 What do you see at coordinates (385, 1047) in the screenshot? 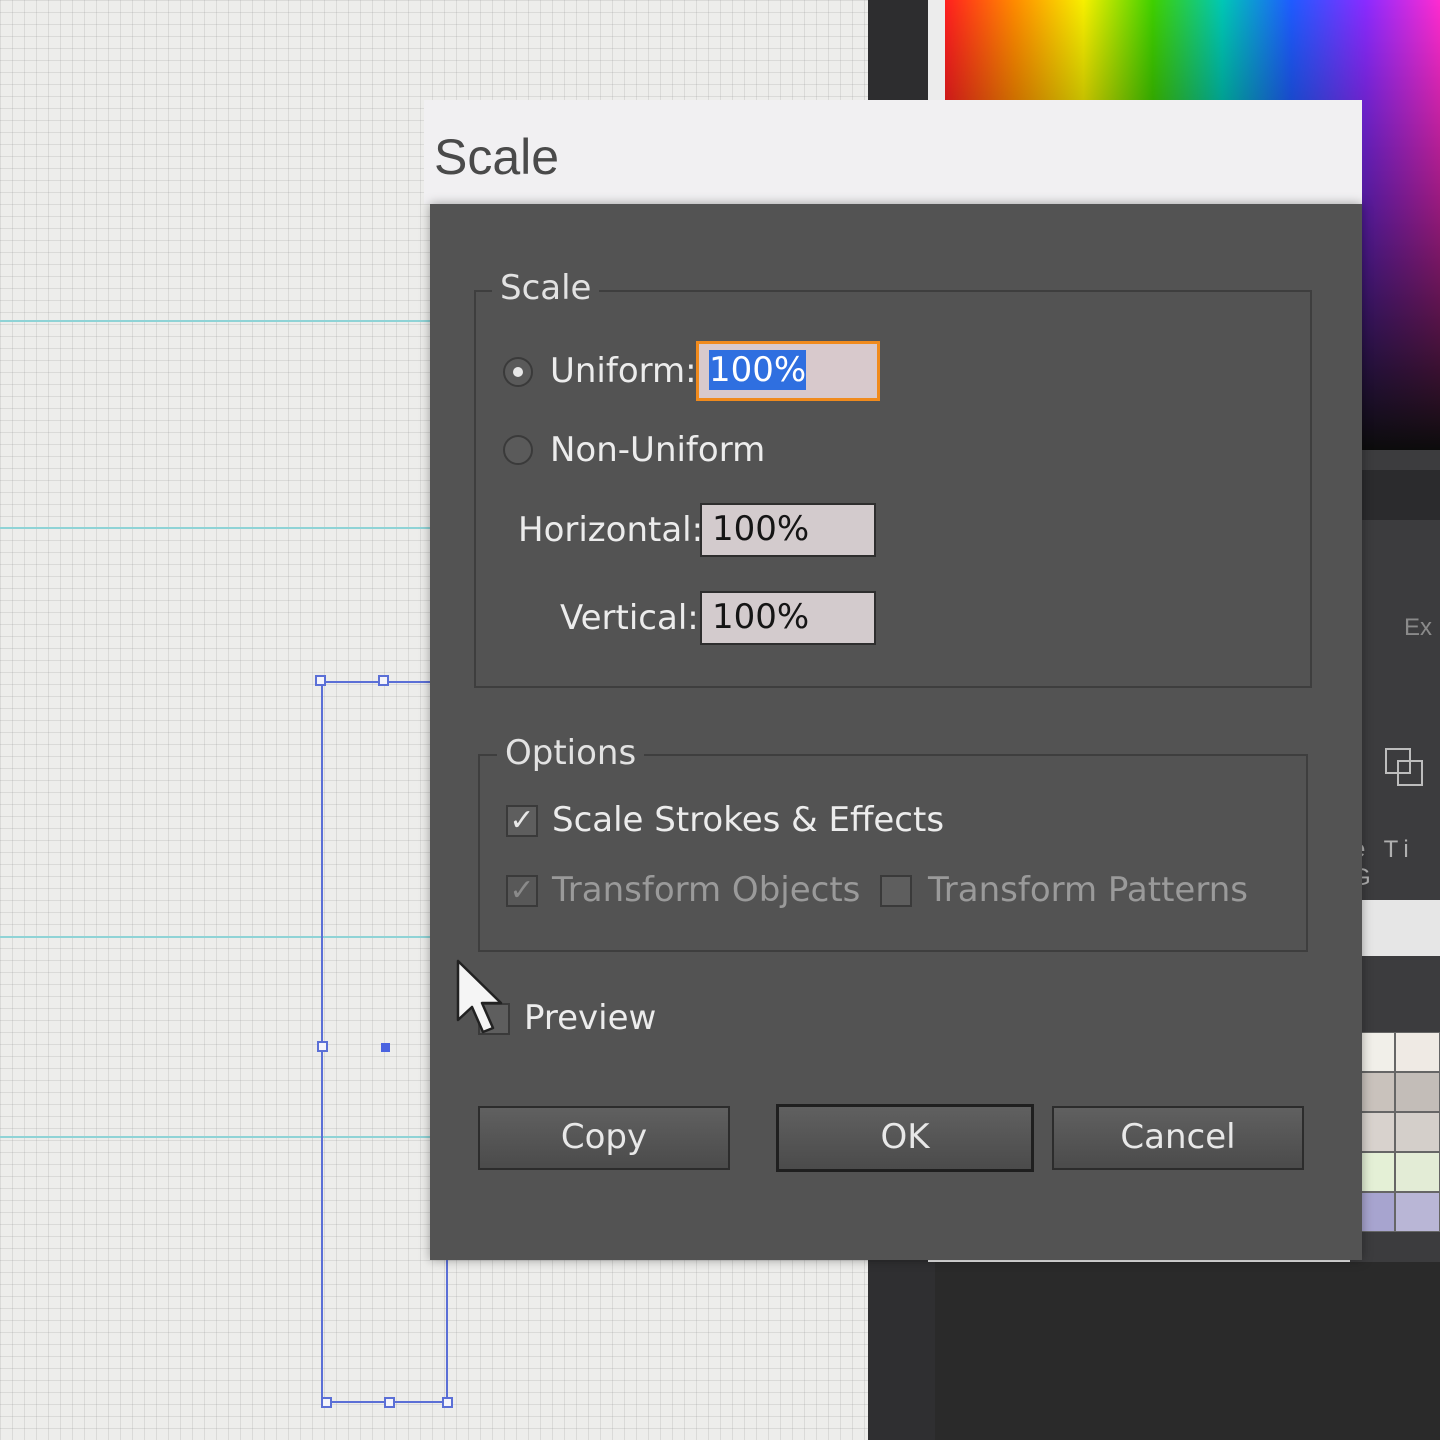
I see `object-center-point` at bounding box center [385, 1047].